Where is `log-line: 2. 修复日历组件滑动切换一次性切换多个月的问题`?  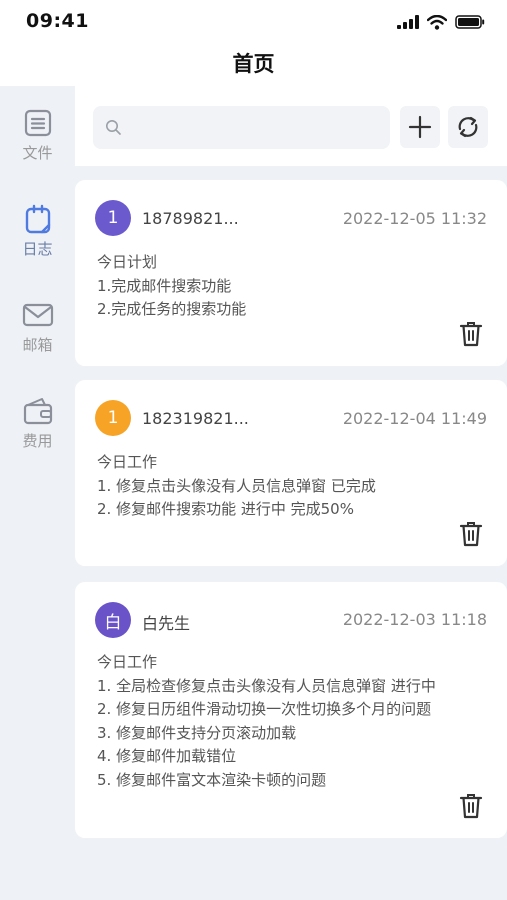 log-line: 2. 修复日历组件滑动切换一次性切换多个月的问题 is located at coordinates (264, 709).